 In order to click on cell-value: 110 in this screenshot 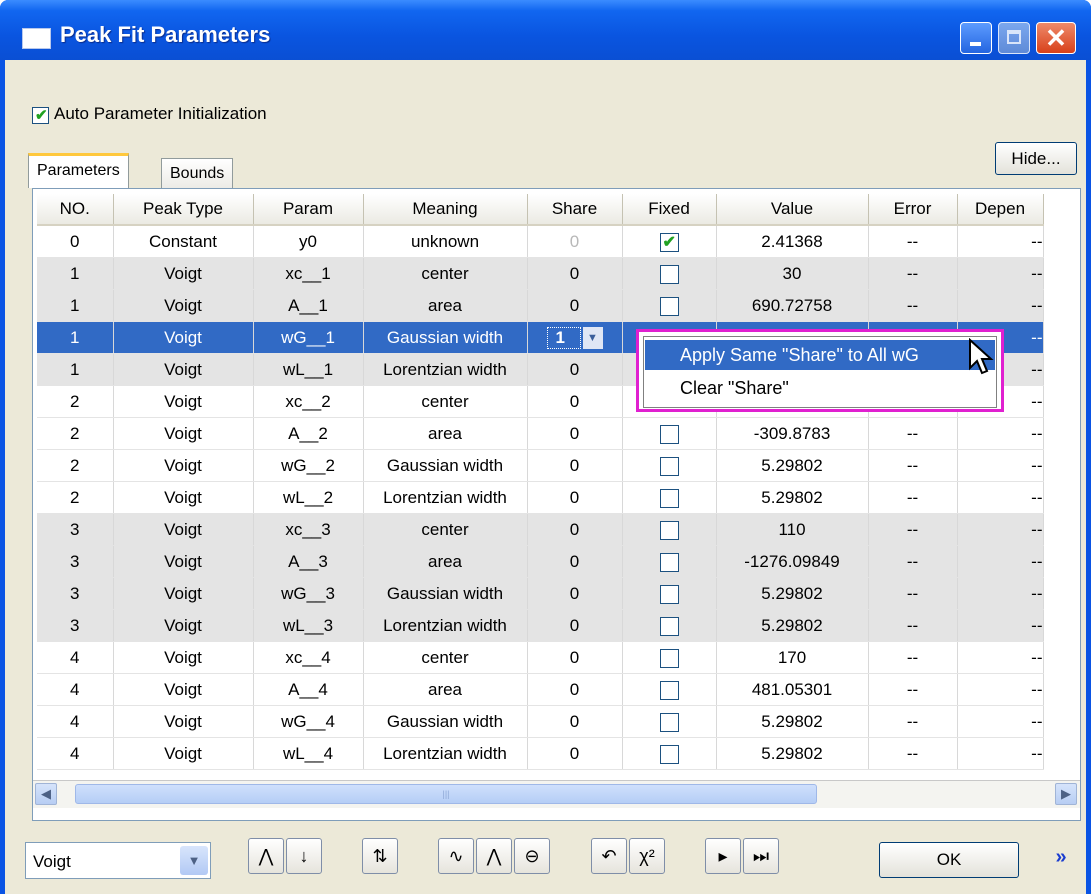, I will do `click(792, 529)`.